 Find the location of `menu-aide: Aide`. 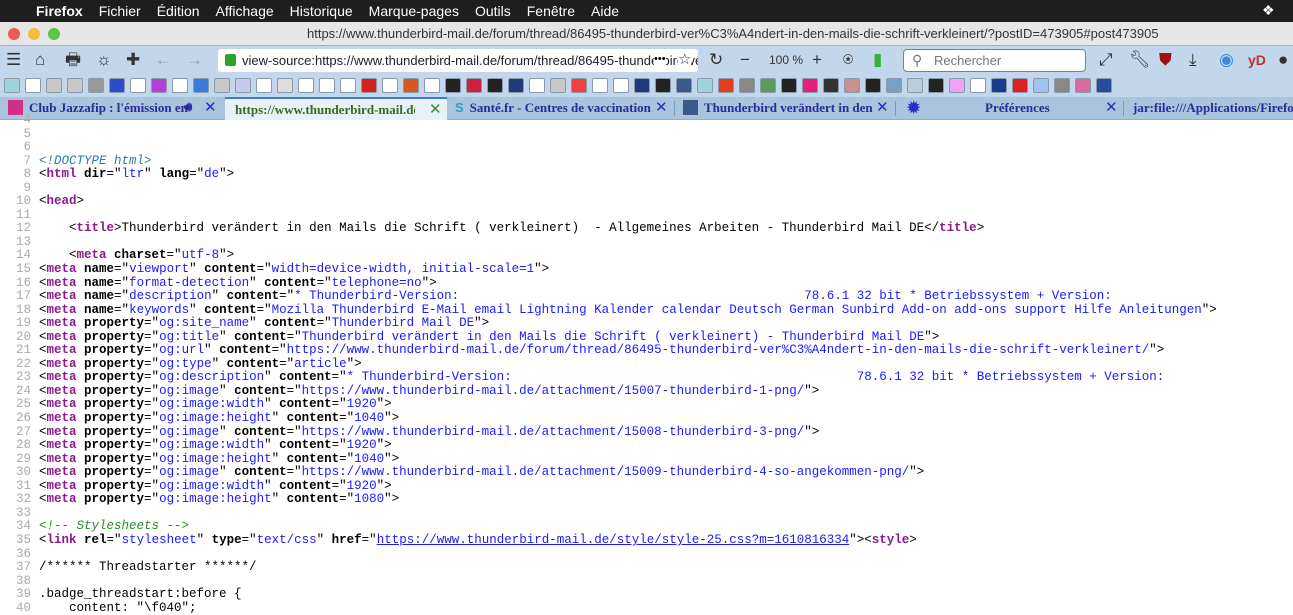

menu-aide: Aide is located at coordinates (605, 11).